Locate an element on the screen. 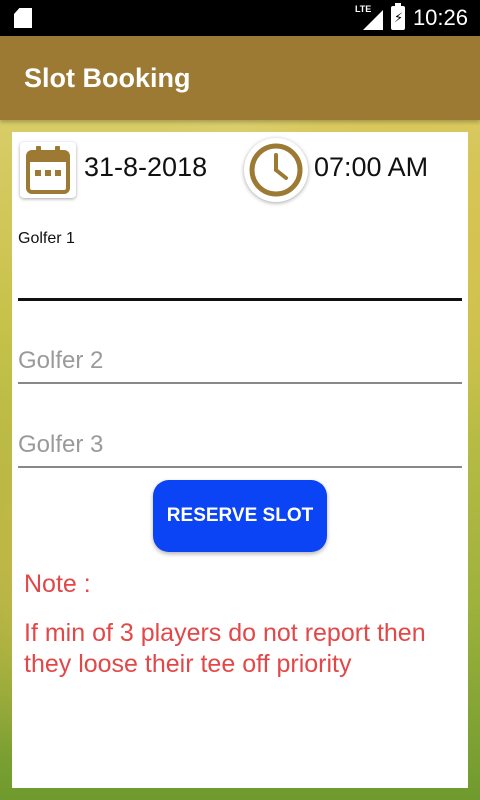 This screenshot has height=800, width=480. selected-time: 07:00 AM is located at coordinates (371, 167).